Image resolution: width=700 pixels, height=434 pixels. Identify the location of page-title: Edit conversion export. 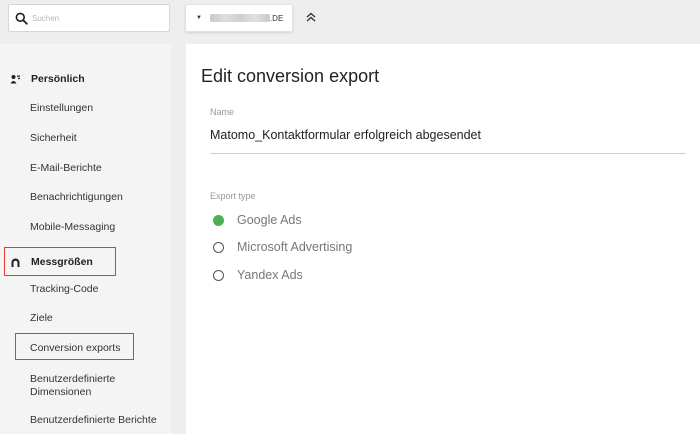
(290, 76).